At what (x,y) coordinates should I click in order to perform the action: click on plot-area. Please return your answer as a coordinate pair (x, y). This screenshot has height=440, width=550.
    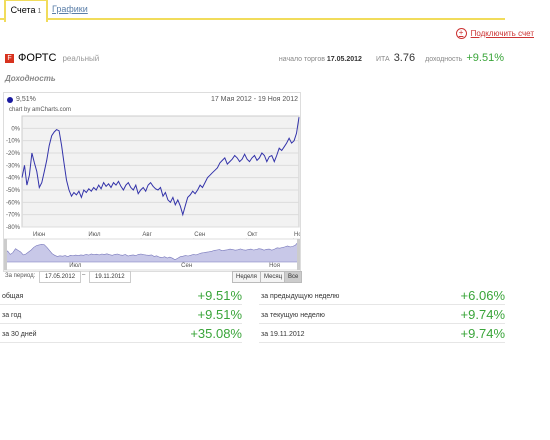
    Looking at the image, I should click on (160, 171).